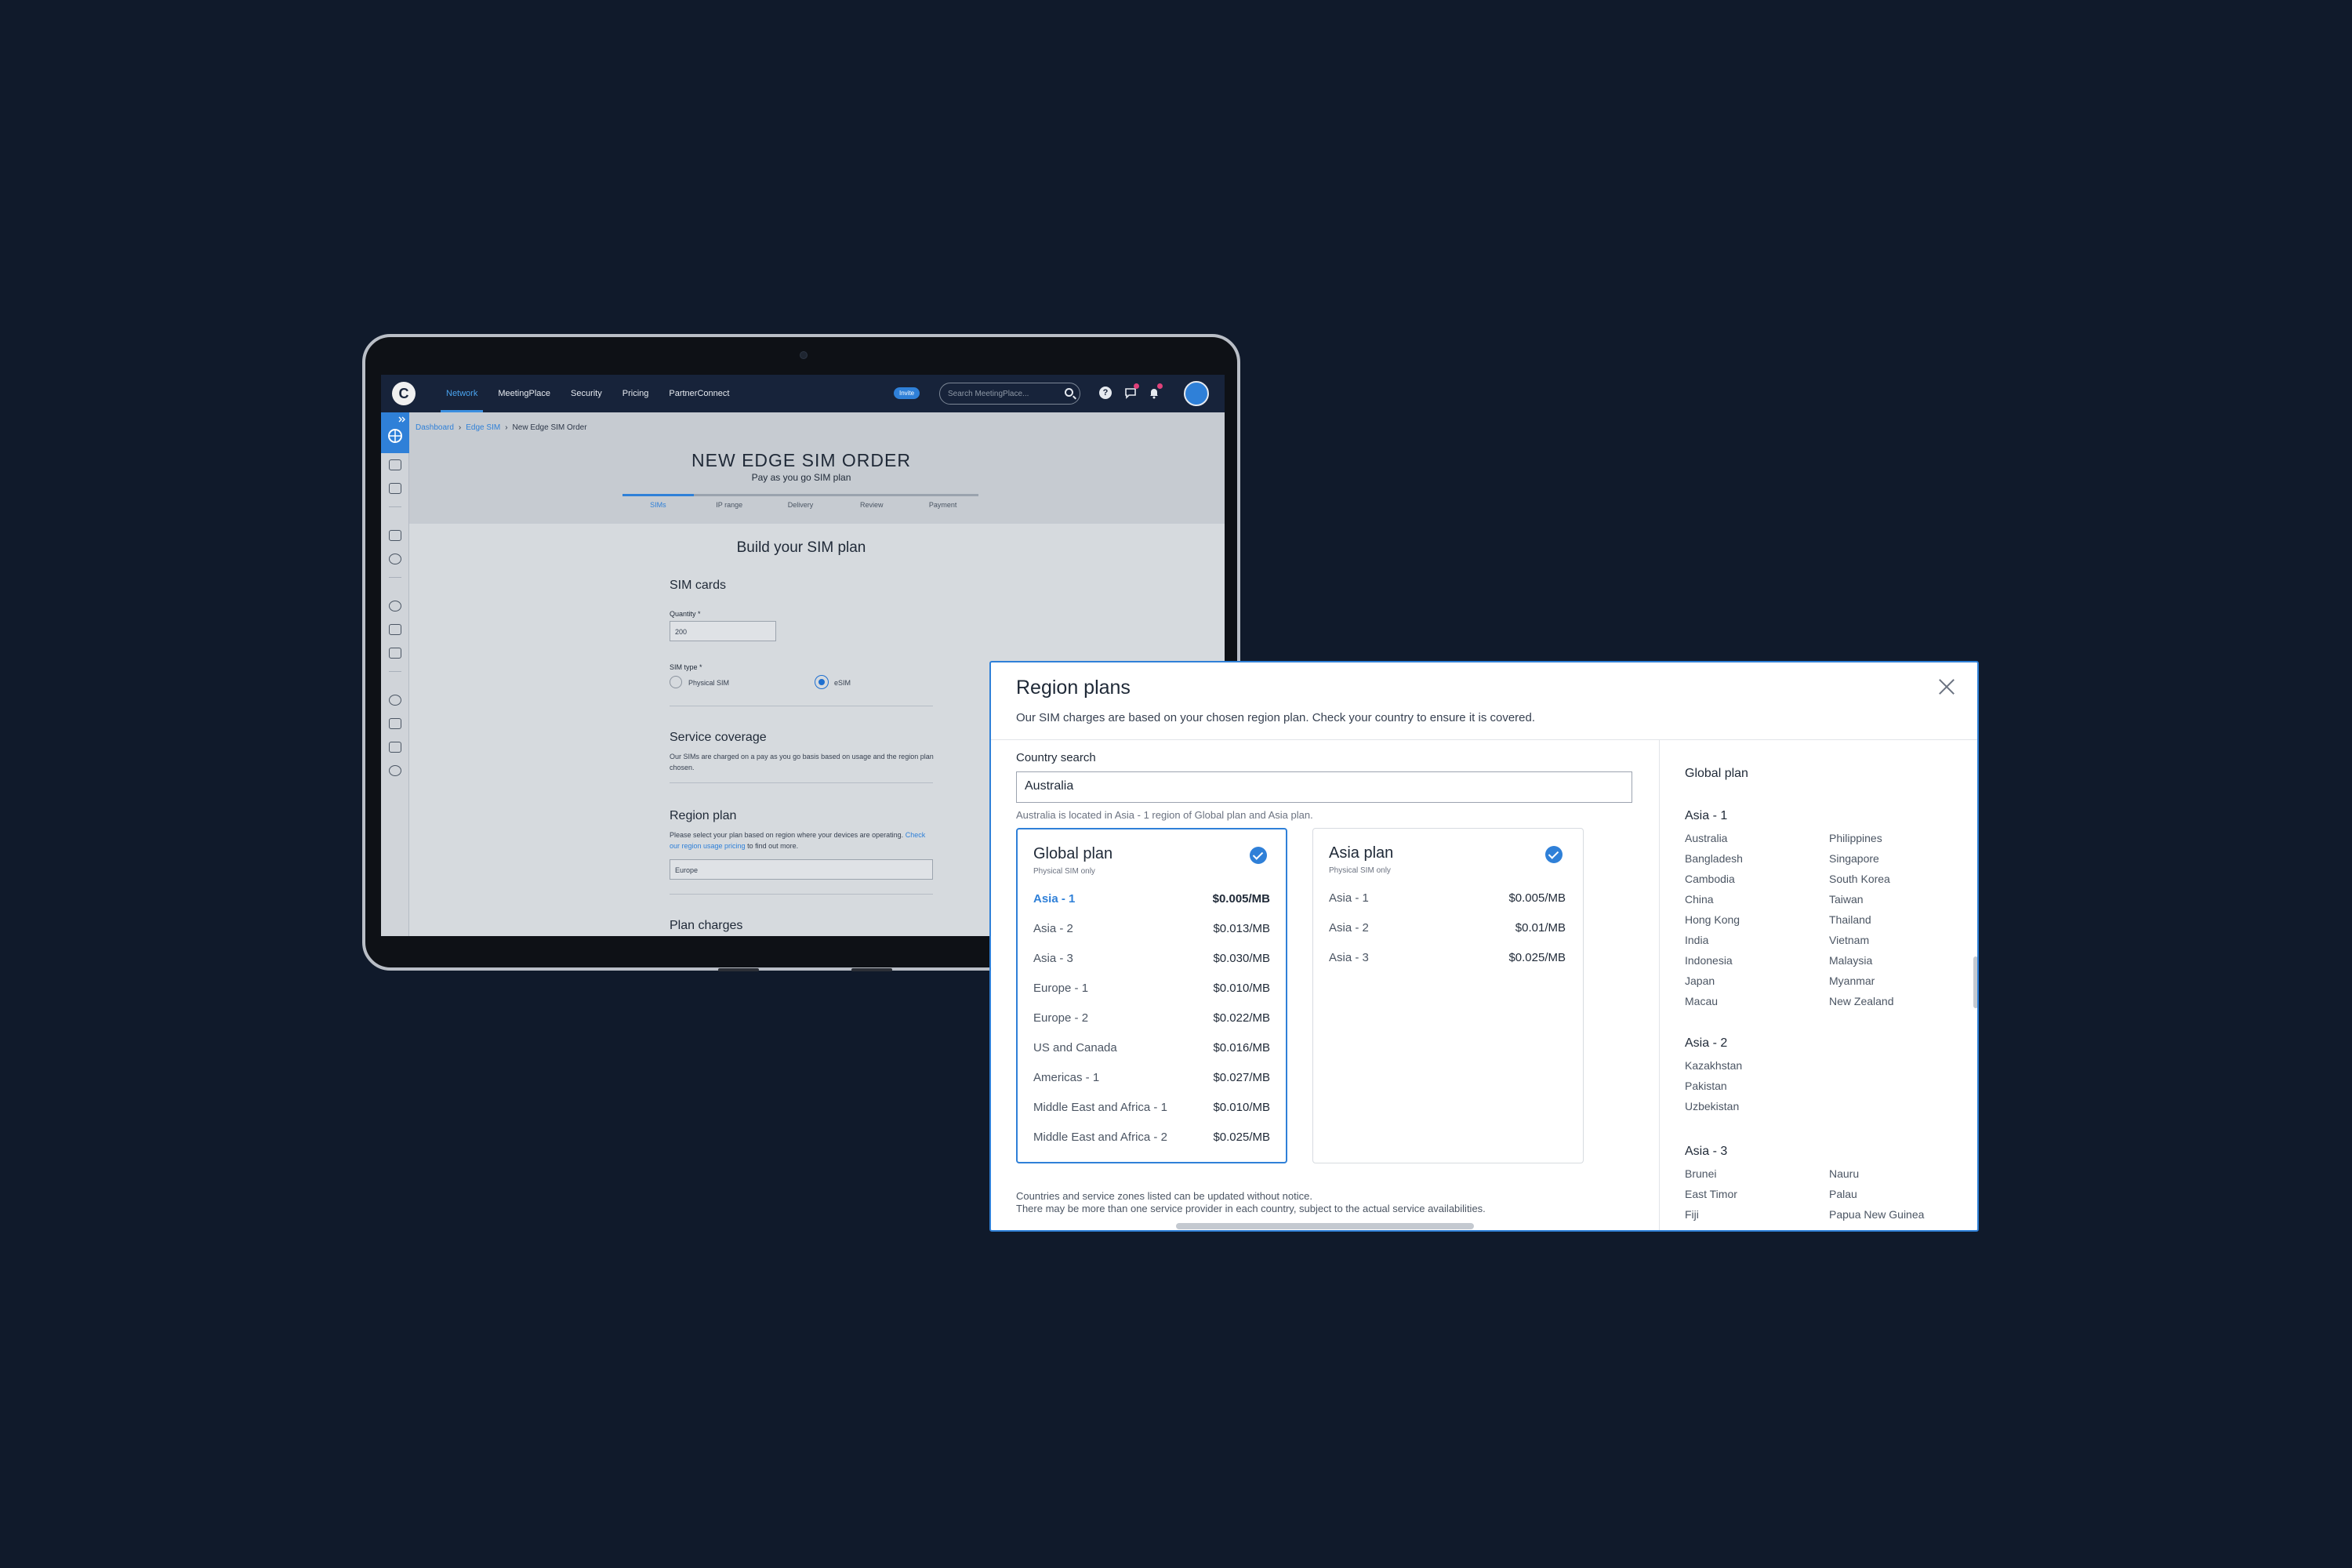 This screenshot has height=1568, width=2352. I want to click on nav-meetingplace: MeetingPlace, so click(524, 393).